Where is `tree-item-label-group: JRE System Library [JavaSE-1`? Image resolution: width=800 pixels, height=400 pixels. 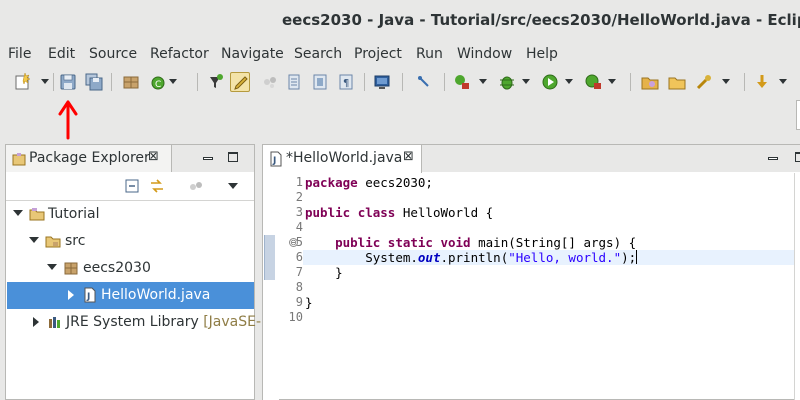
tree-item-label-group: JRE System Library [JavaSE-1 is located at coordinates (168, 322).